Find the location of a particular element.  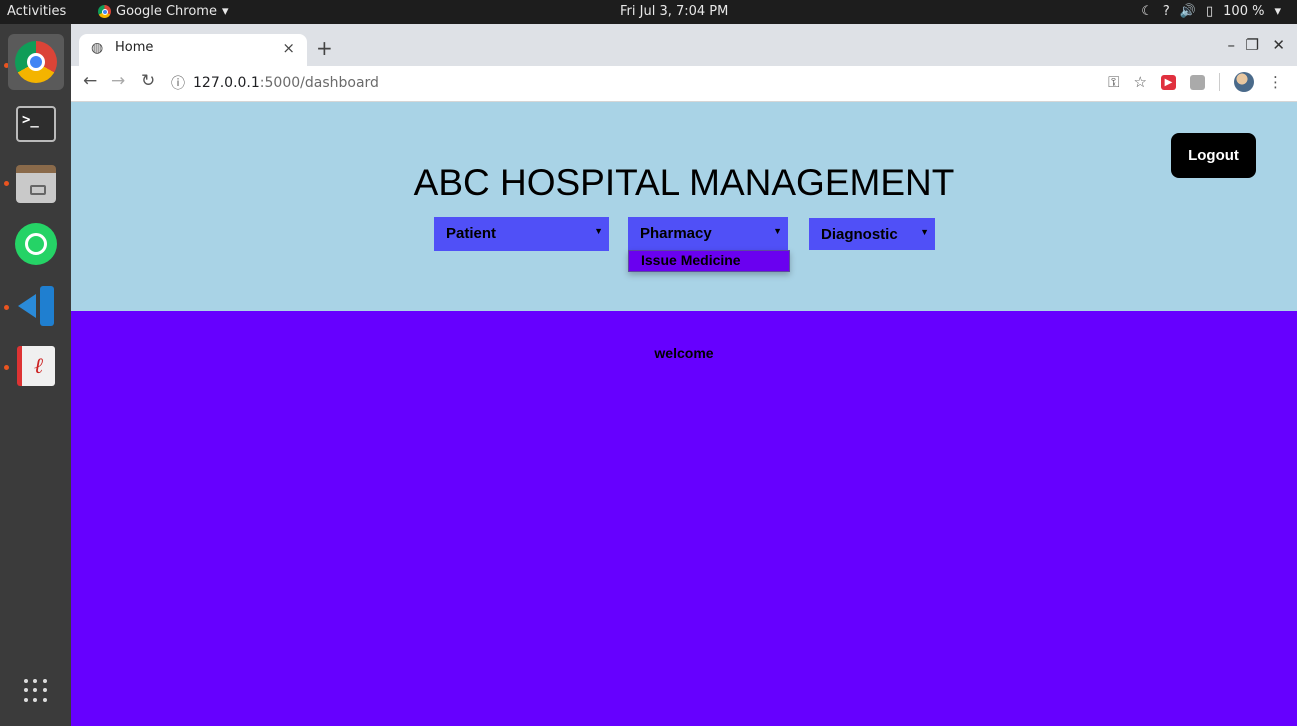

system-tray: ☾ ? 🔊 ▯ 100 % ▾ is located at coordinates (1211, 11).